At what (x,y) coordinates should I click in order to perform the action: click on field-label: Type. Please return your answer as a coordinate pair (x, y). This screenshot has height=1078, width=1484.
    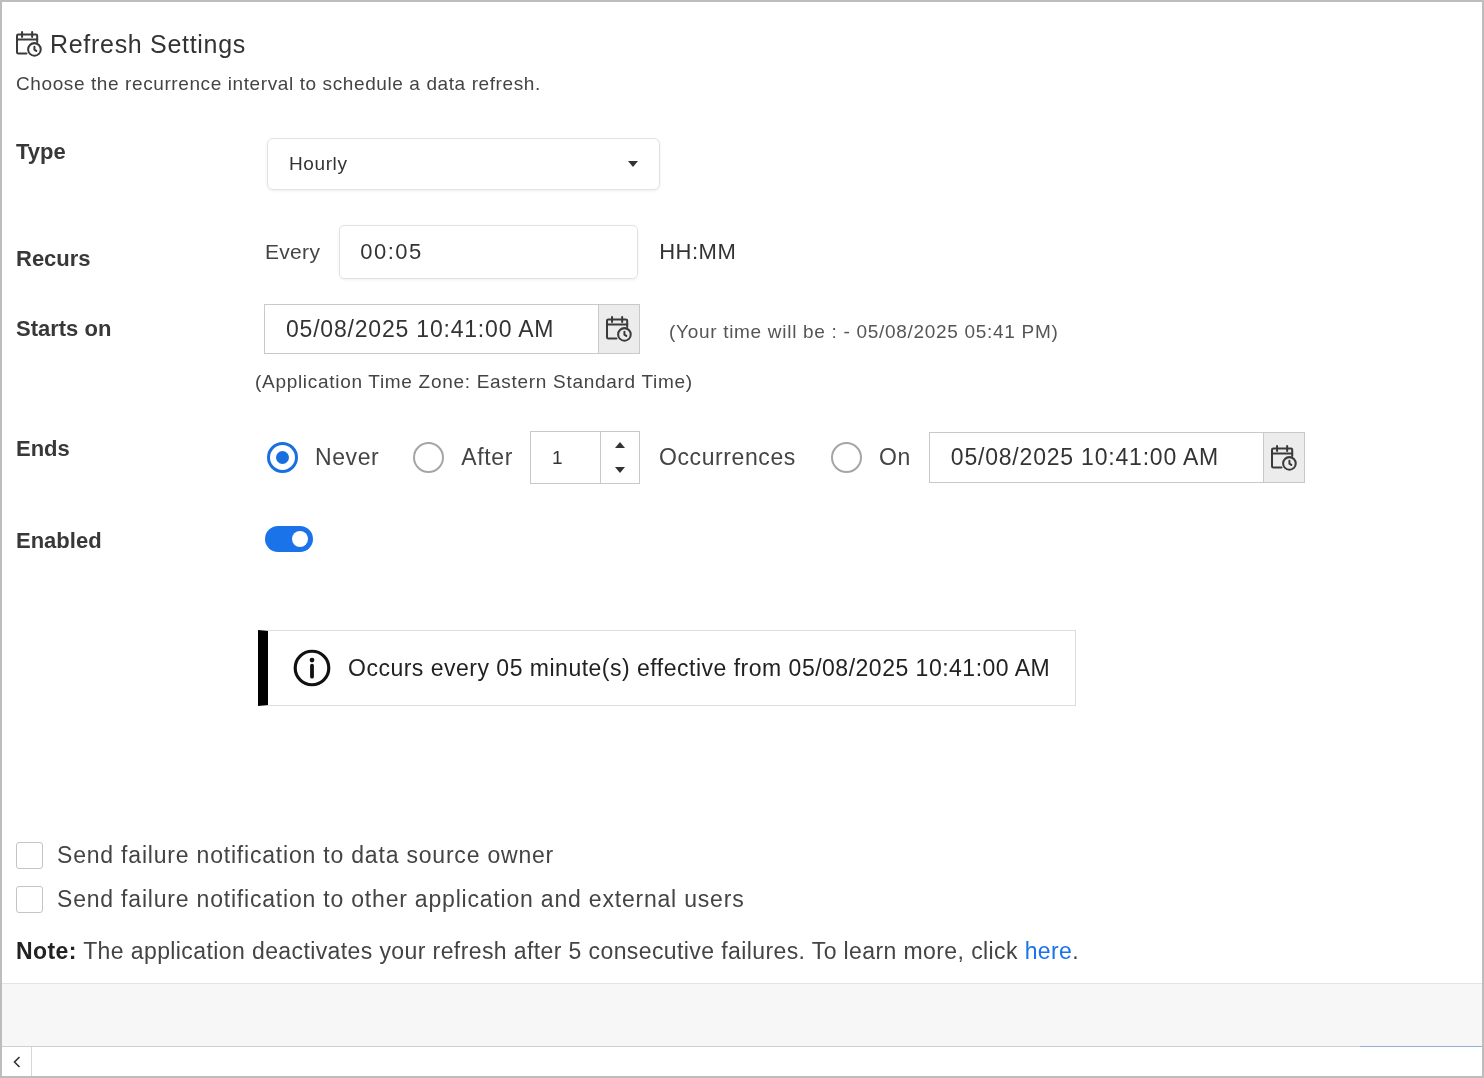
    Looking at the image, I should click on (41, 152).